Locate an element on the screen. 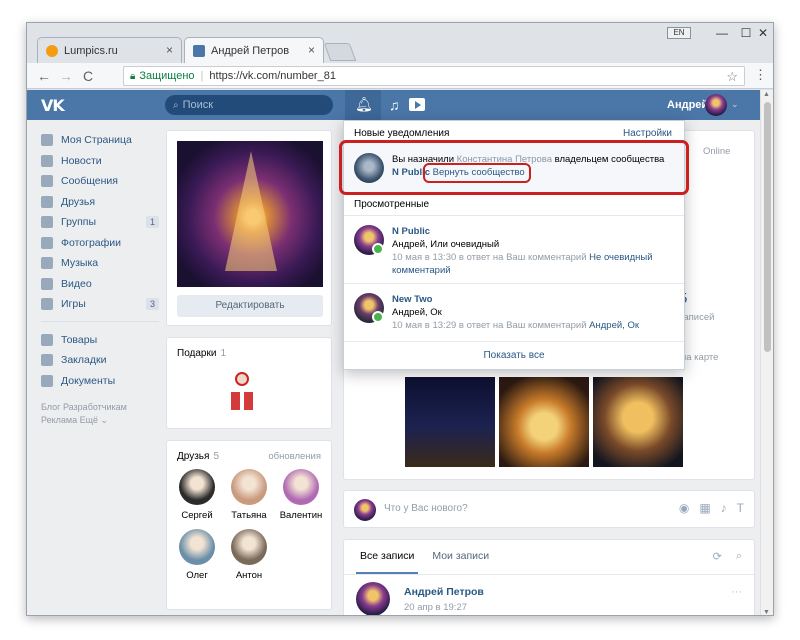 The width and height of the screenshot is (800, 640). map-link: на карте is located at coordinates (699, 357).